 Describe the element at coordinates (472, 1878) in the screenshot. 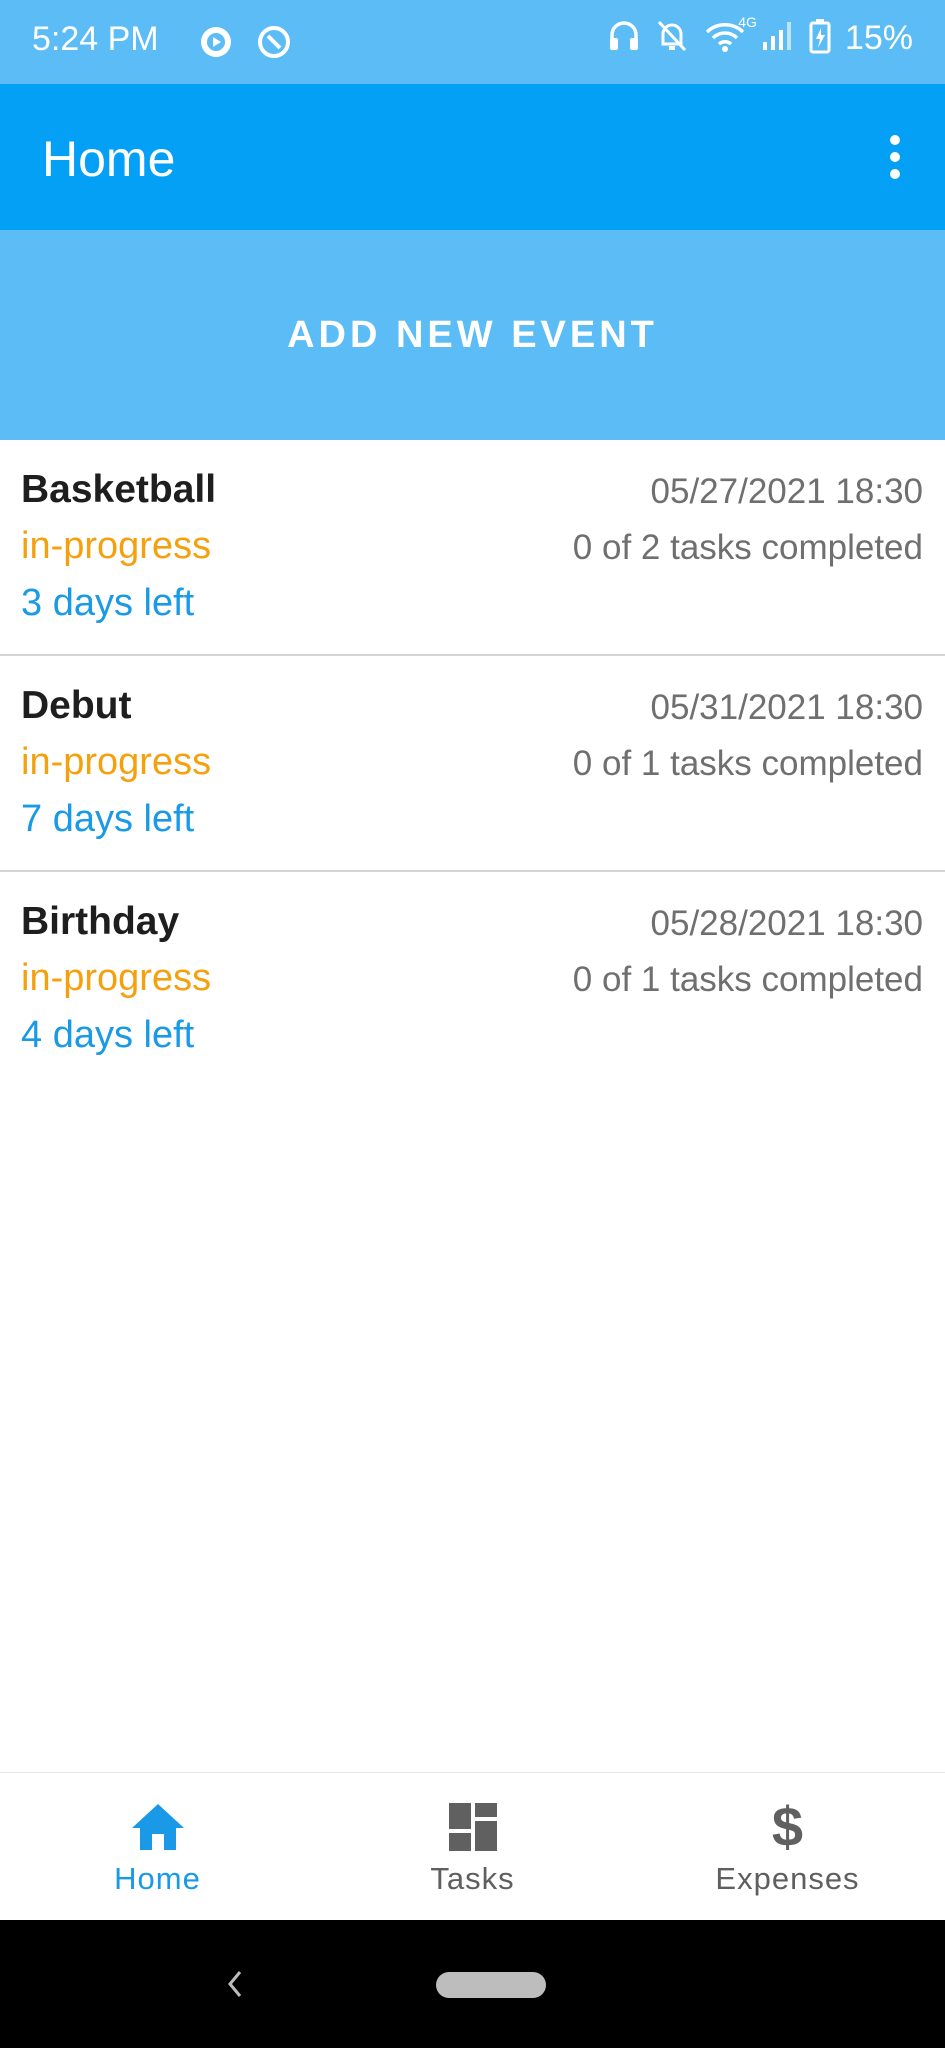

I see `nav-label-tasks: Tasks` at that location.